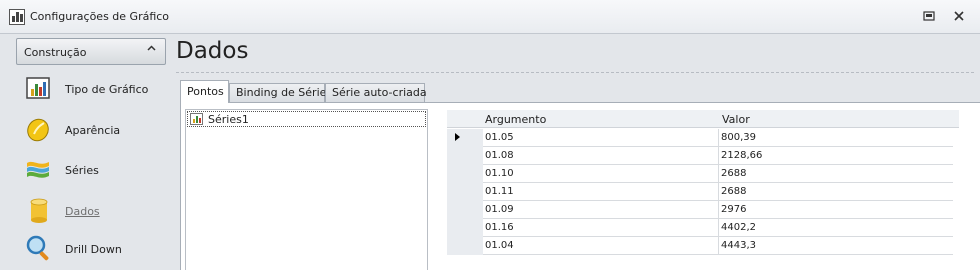 Image resolution: width=980 pixels, height=270 pixels. What do you see at coordinates (929, 17) in the screenshot?
I see `restore-icon` at bounding box center [929, 17].